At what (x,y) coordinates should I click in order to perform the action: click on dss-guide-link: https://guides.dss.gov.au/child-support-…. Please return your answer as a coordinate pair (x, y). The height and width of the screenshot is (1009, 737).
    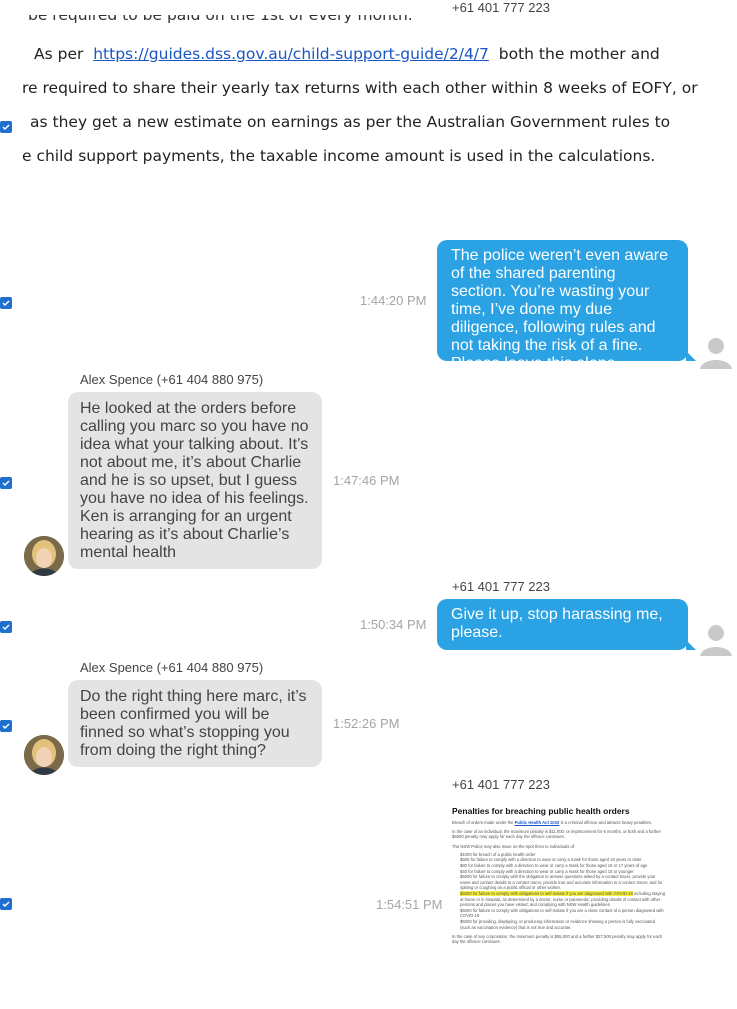
    Looking at the image, I should click on (291, 54).